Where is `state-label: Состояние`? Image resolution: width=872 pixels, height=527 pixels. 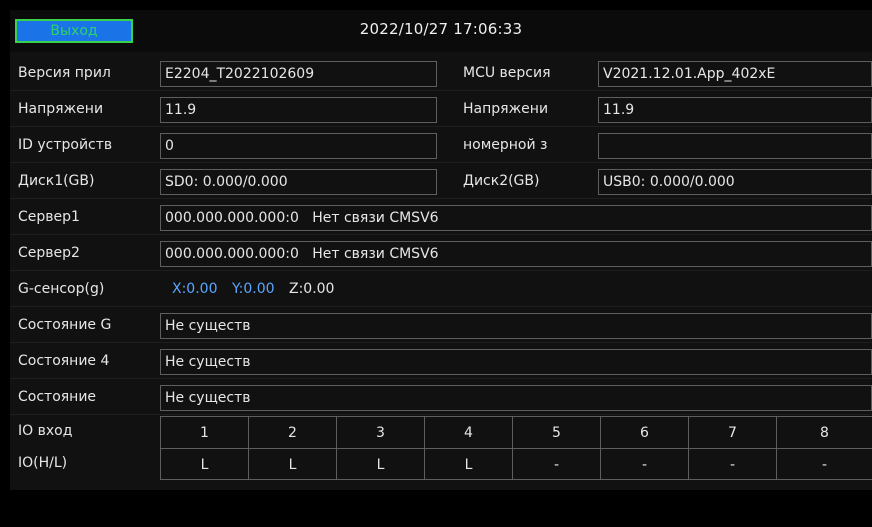
state-label: Состояние is located at coordinates (57, 397).